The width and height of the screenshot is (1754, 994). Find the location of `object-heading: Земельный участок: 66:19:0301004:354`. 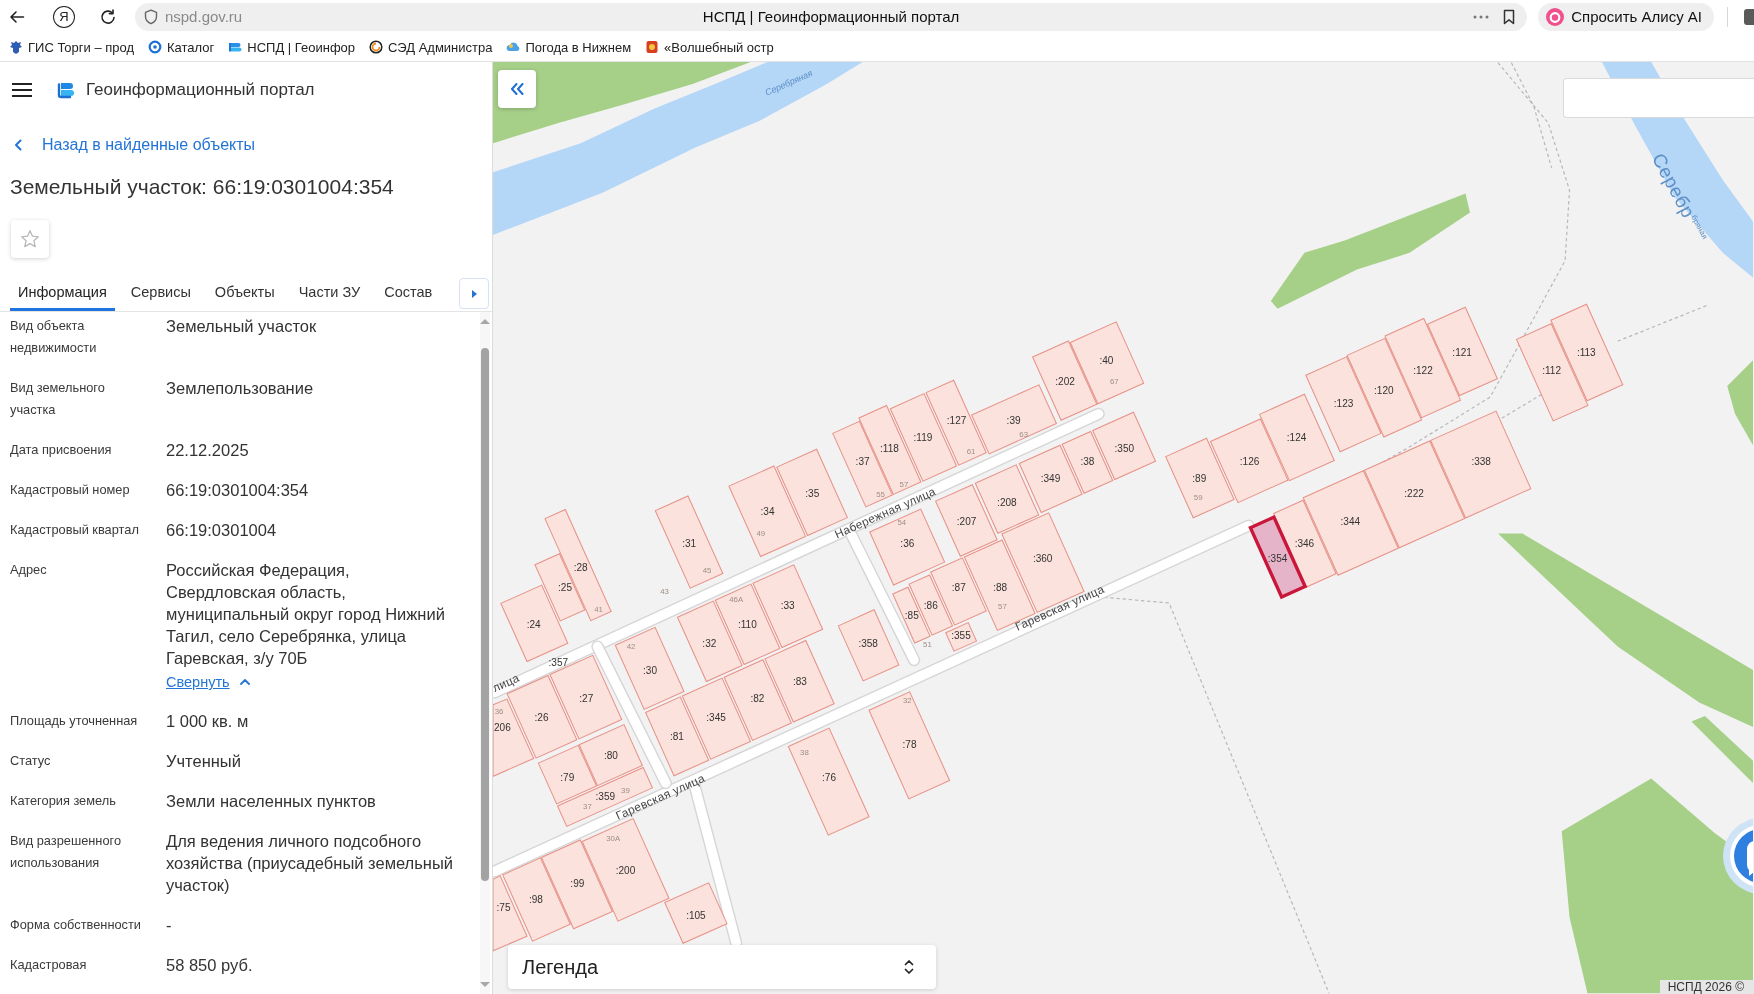

object-heading: Земельный участок: 66:19:0301004:354 is located at coordinates (202, 187).